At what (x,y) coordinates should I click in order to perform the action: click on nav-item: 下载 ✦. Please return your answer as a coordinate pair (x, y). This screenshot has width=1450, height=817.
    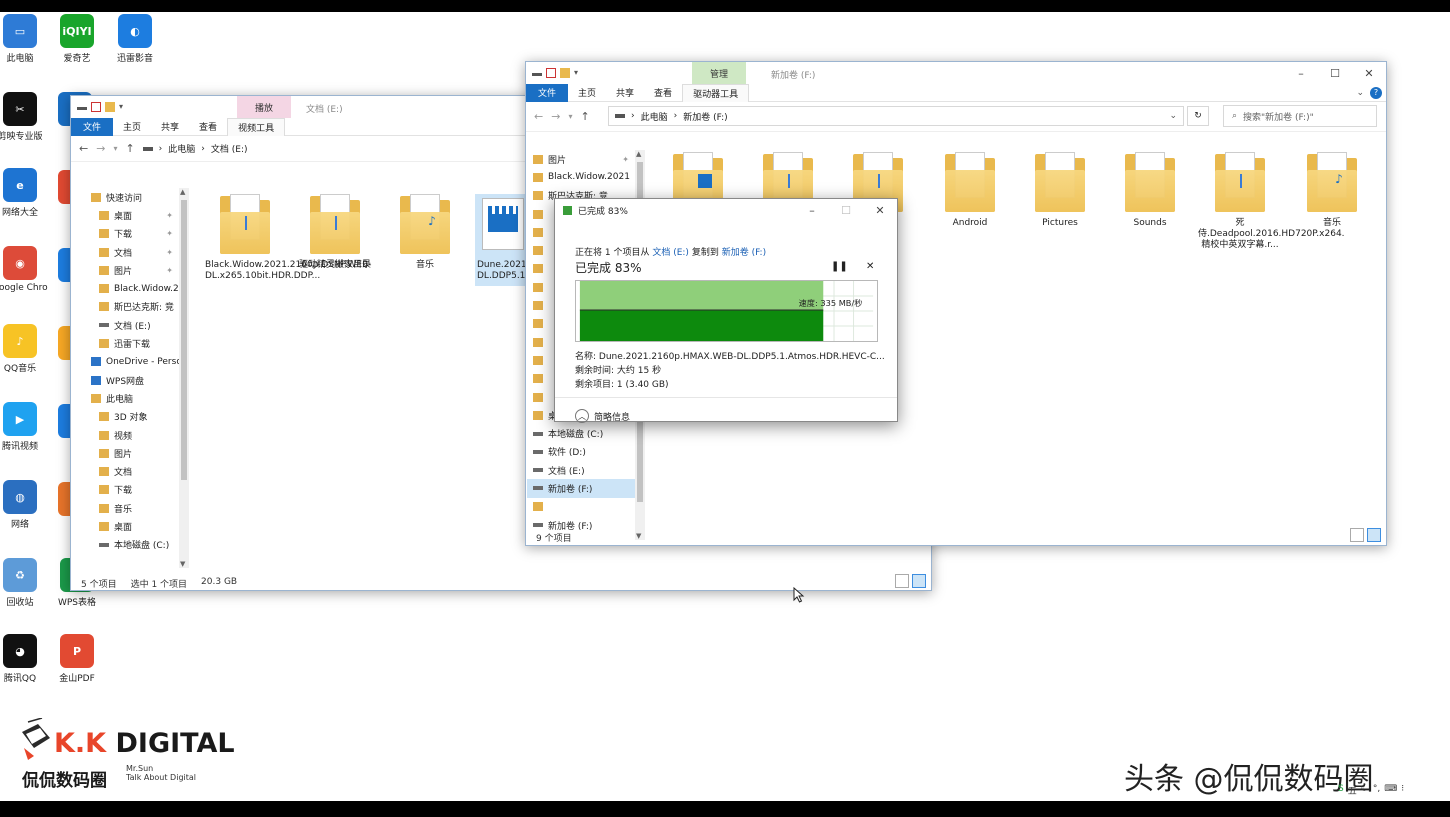
    Looking at the image, I should click on (132, 234).